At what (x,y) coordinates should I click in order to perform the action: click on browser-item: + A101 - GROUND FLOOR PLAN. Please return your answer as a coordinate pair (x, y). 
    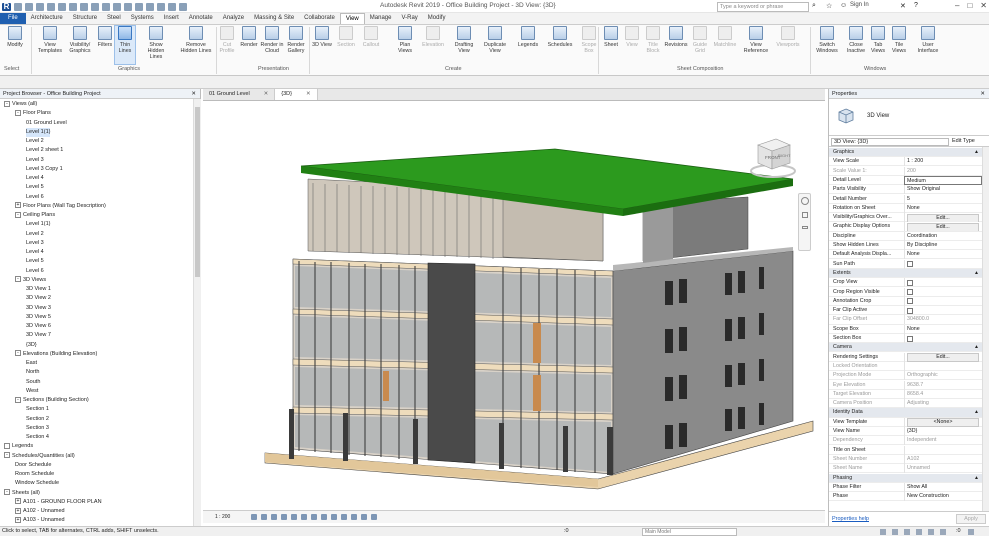
    Looking at the image, I should click on (58, 502).